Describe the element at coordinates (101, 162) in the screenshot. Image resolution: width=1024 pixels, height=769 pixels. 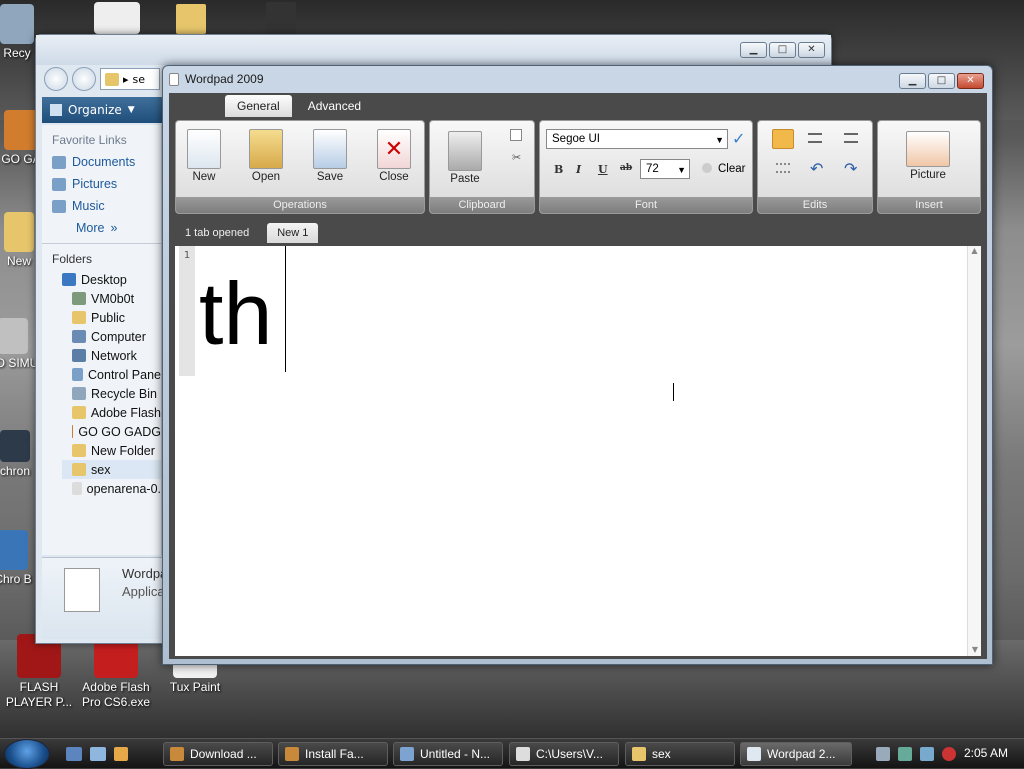
I see `favorite-documents: Documents` at that location.